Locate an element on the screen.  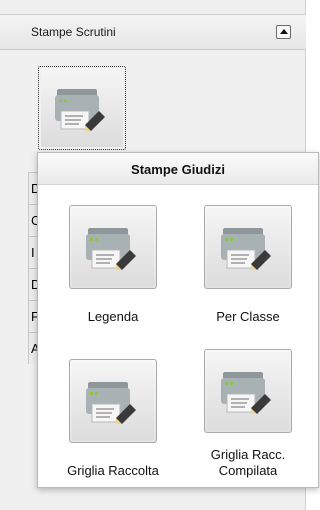
tile-label-line: Griglia Racc. is located at coordinates (248, 454).